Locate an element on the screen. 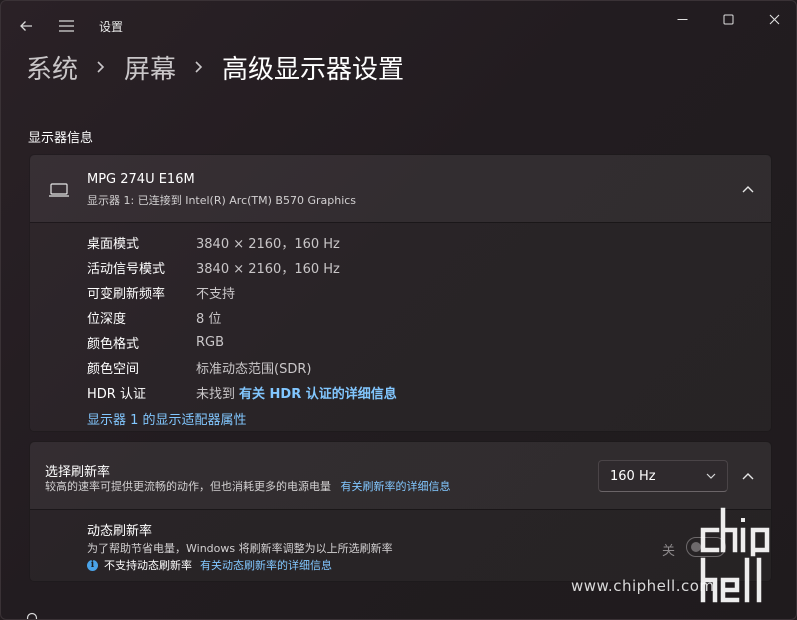  page-title: 高级显示器设置 is located at coordinates (313, 69).